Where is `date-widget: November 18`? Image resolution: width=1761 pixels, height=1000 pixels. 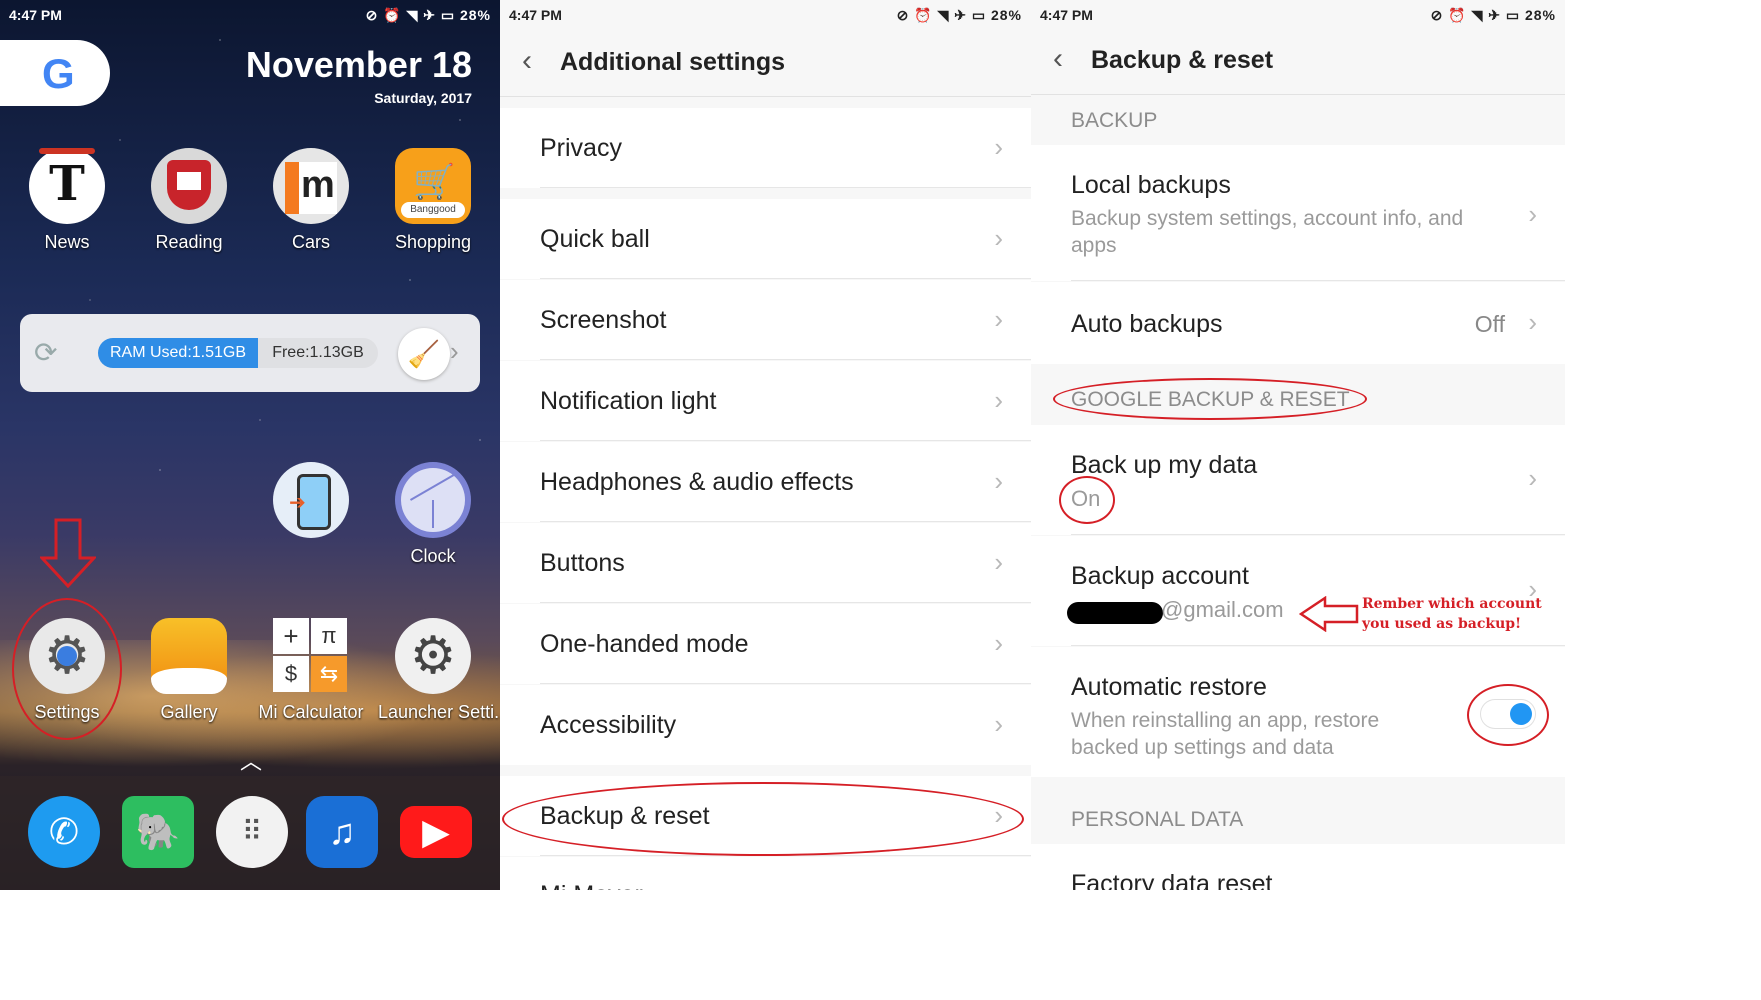 date-widget: November 18 is located at coordinates (358, 64).